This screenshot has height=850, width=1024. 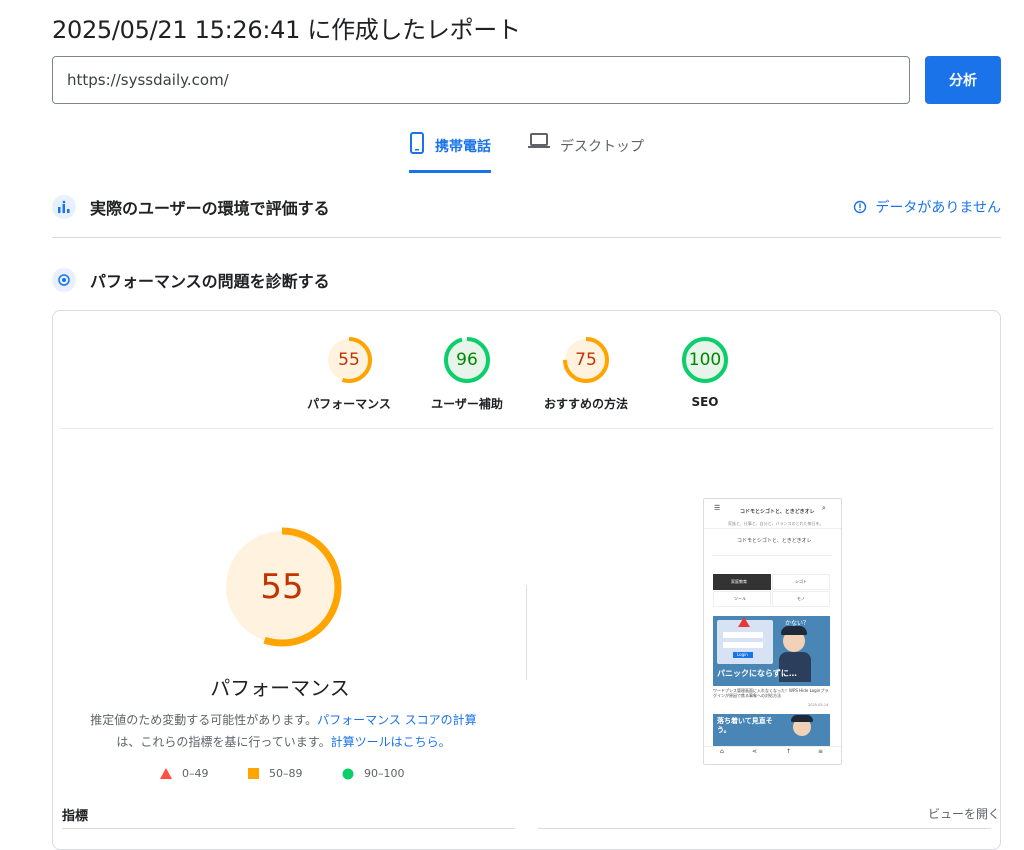 I want to click on gauge-best-practices: 75, so click(x=586, y=360).